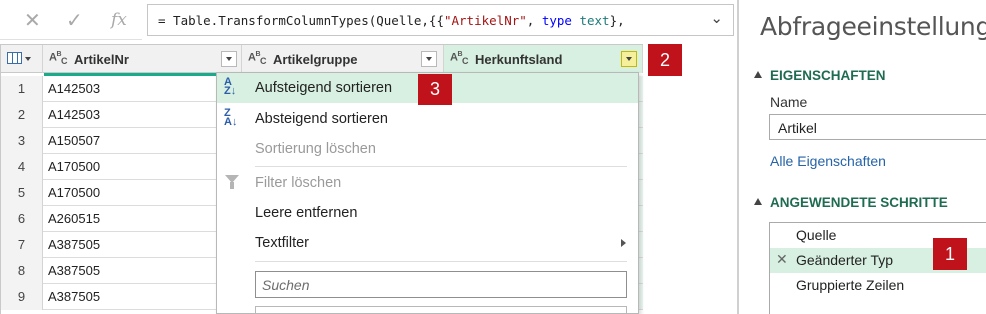 This screenshot has height=314, width=986. Describe the element at coordinates (14, 58) in the screenshot. I see `table-icon` at that location.